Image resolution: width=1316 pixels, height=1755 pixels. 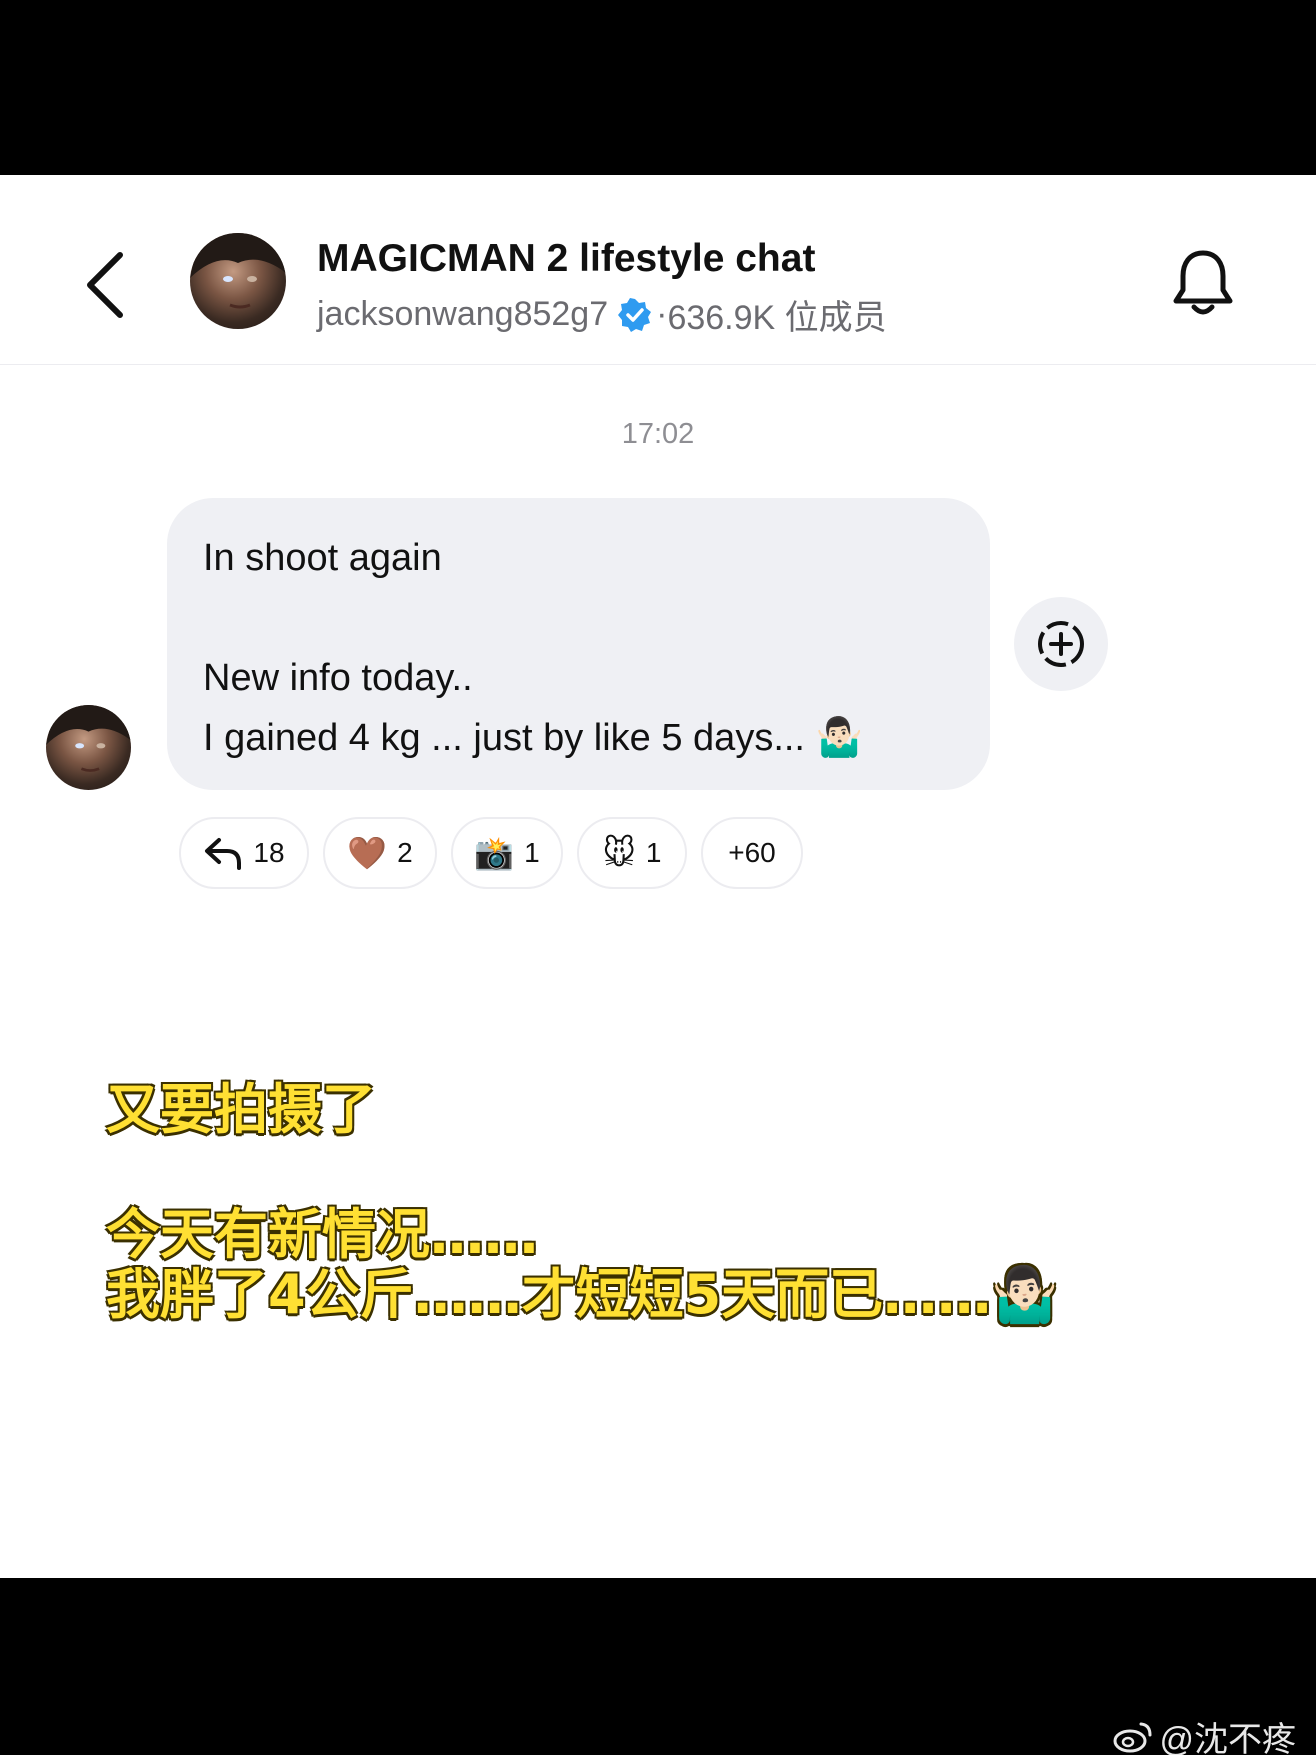 What do you see at coordinates (777, 318) in the screenshot?
I see `member-count: 636.9K 位成员` at bounding box center [777, 318].